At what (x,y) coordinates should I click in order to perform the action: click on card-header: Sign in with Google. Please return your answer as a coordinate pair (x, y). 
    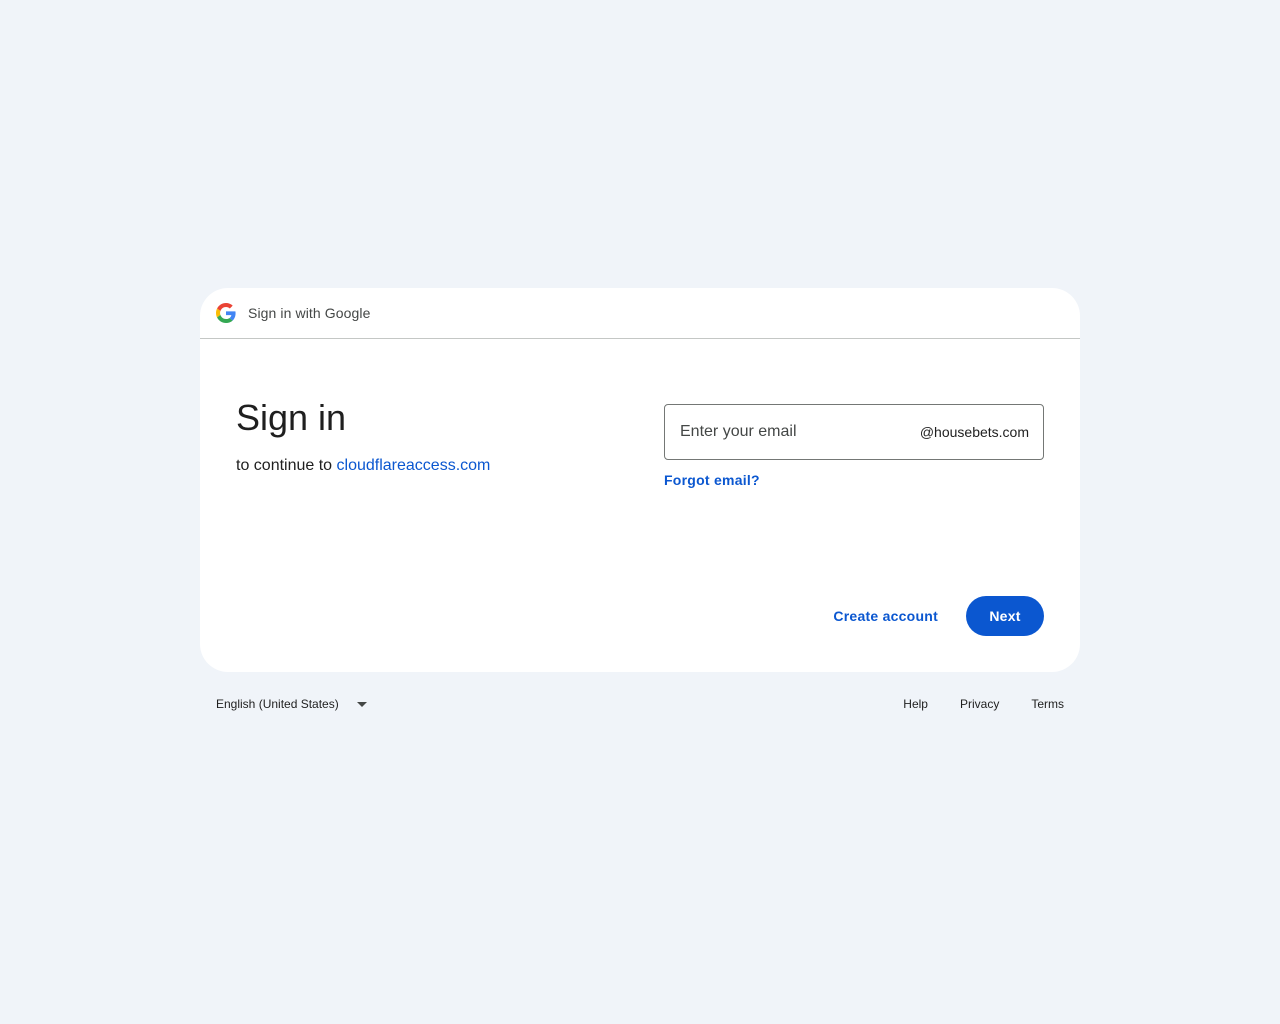
    Looking at the image, I should click on (640, 313).